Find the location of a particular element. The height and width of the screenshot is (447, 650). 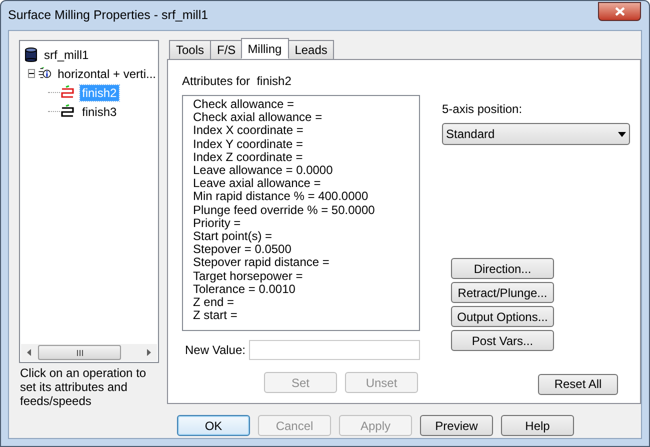

five-axis-dropdown: Standard is located at coordinates (536, 134).